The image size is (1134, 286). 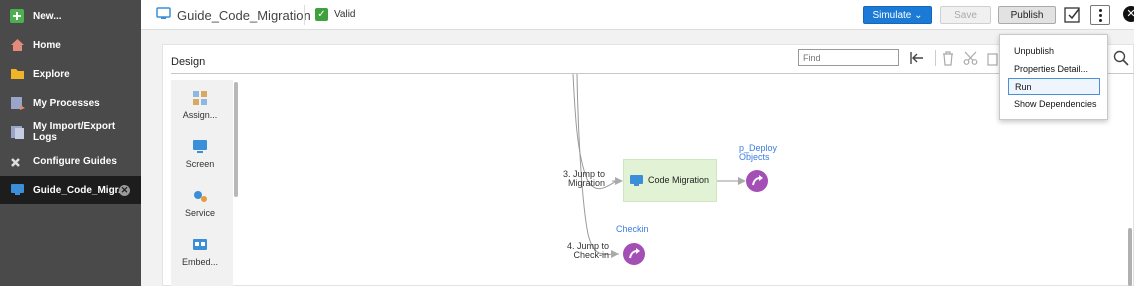 What do you see at coordinates (1054, 104) in the screenshot?
I see `menu-item-show-dependencies: Show Dependencies` at bounding box center [1054, 104].